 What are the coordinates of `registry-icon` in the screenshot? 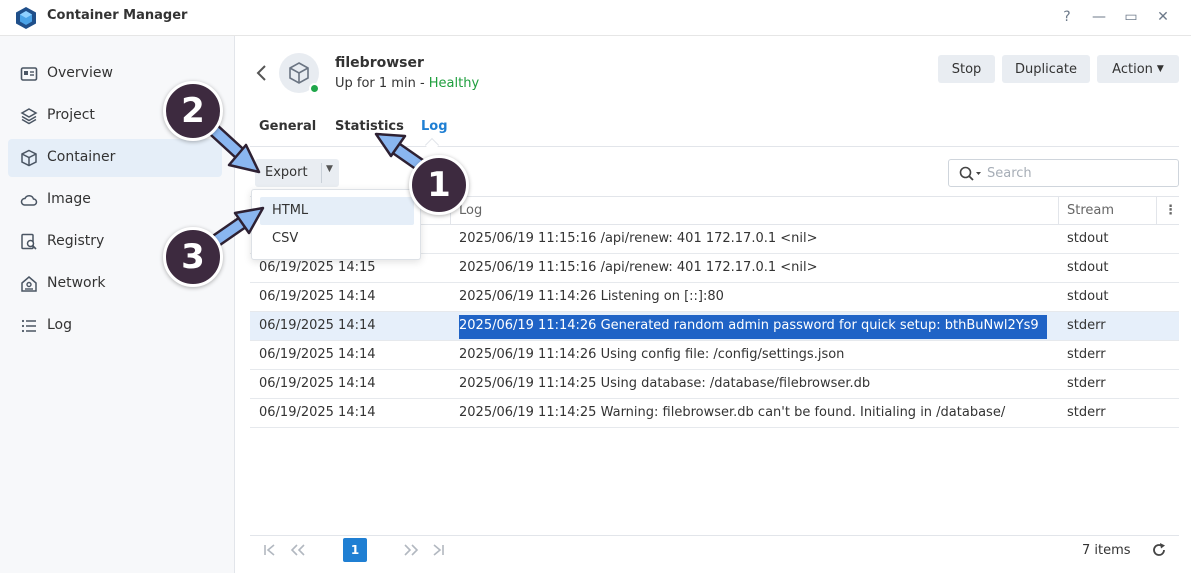 It's located at (29, 241).